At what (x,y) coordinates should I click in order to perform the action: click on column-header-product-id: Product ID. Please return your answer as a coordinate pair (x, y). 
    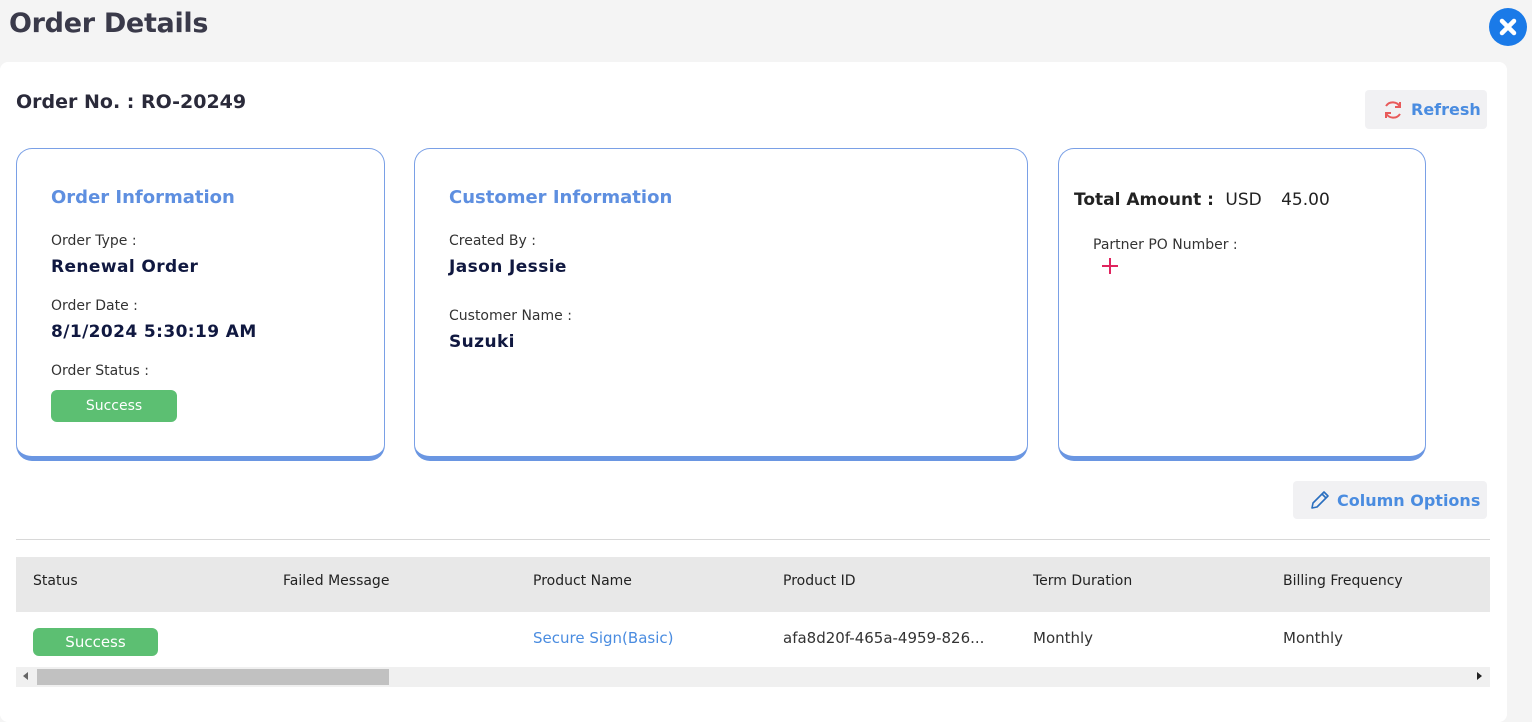
    Looking at the image, I should click on (819, 581).